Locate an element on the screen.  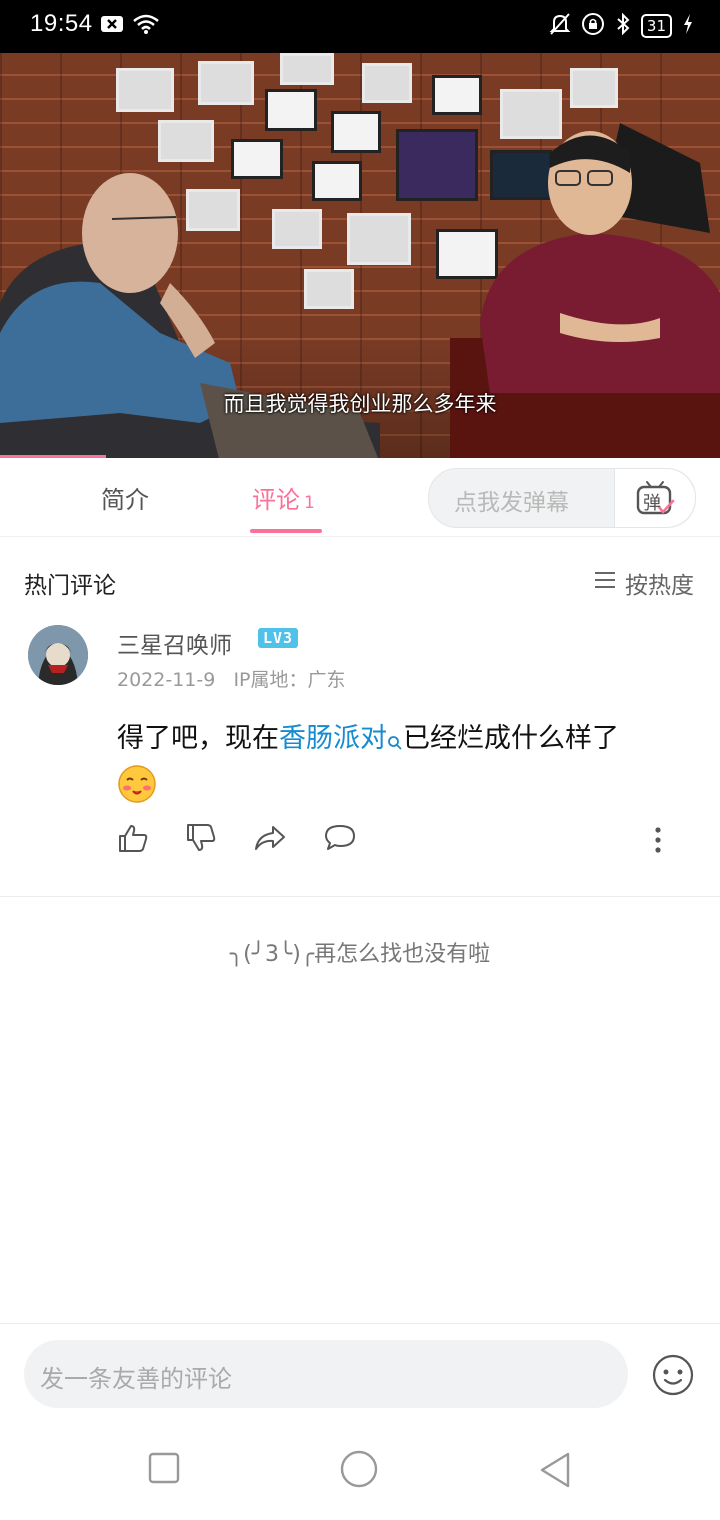
wall-poster is located at coordinates (437, 165).